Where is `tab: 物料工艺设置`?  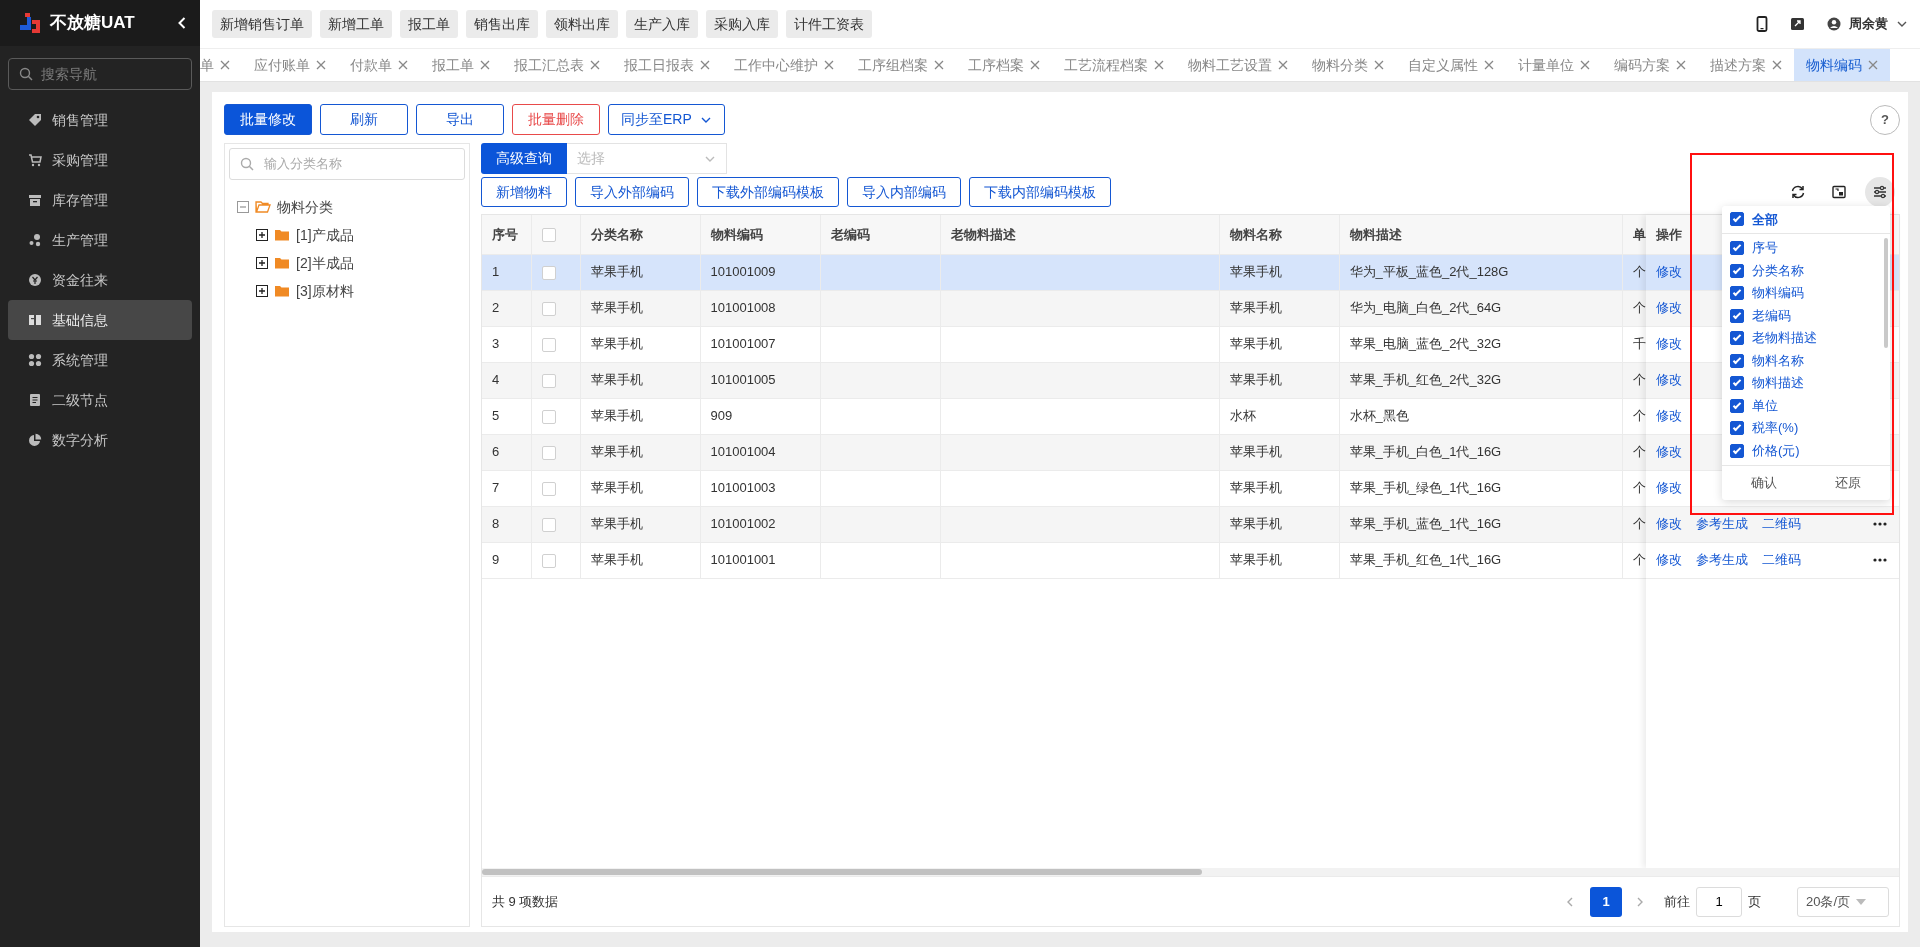
tab: 物料工艺设置 is located at coordinates (1238, 65).